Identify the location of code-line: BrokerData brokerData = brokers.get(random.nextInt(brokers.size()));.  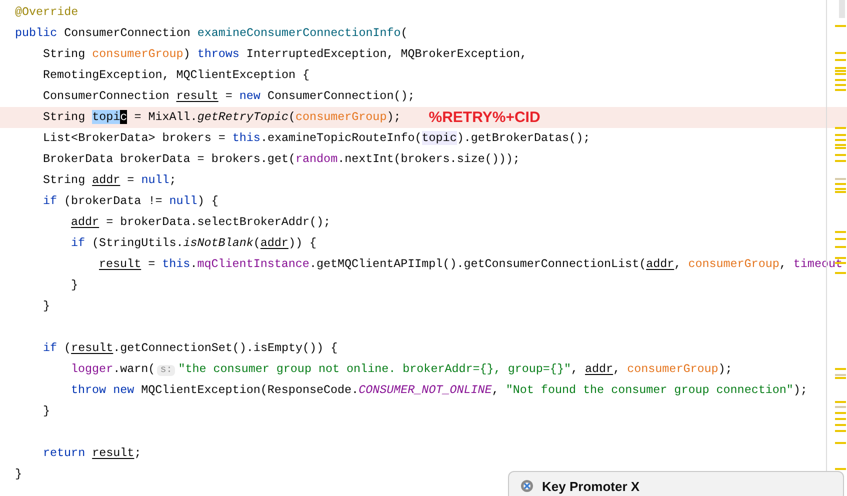
(281, 159).